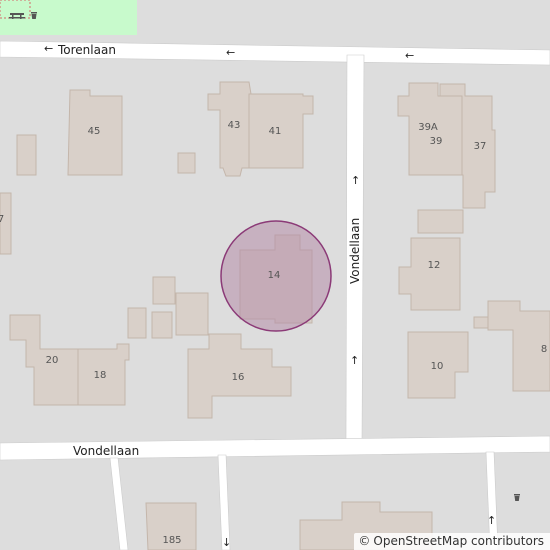 The width and height of the screenshot is (550, 550). What do you see at coordinates (481, 322) in the screenshot?
I see `building-shed-f` at bounding box center [481, 322].